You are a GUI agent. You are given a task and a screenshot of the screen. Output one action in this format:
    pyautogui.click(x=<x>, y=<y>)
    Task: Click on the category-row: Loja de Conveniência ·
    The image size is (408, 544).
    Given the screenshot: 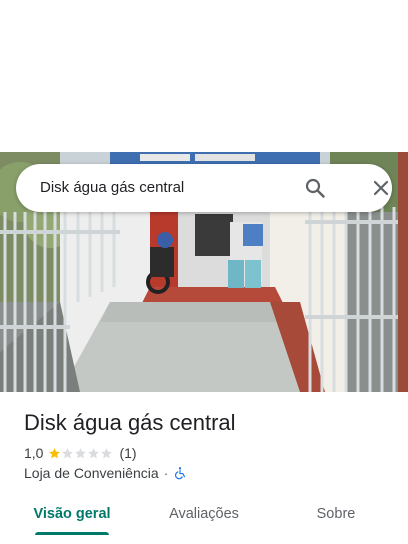 What is the action you would take?
    pyautogui.click(x=105, y=473)
    